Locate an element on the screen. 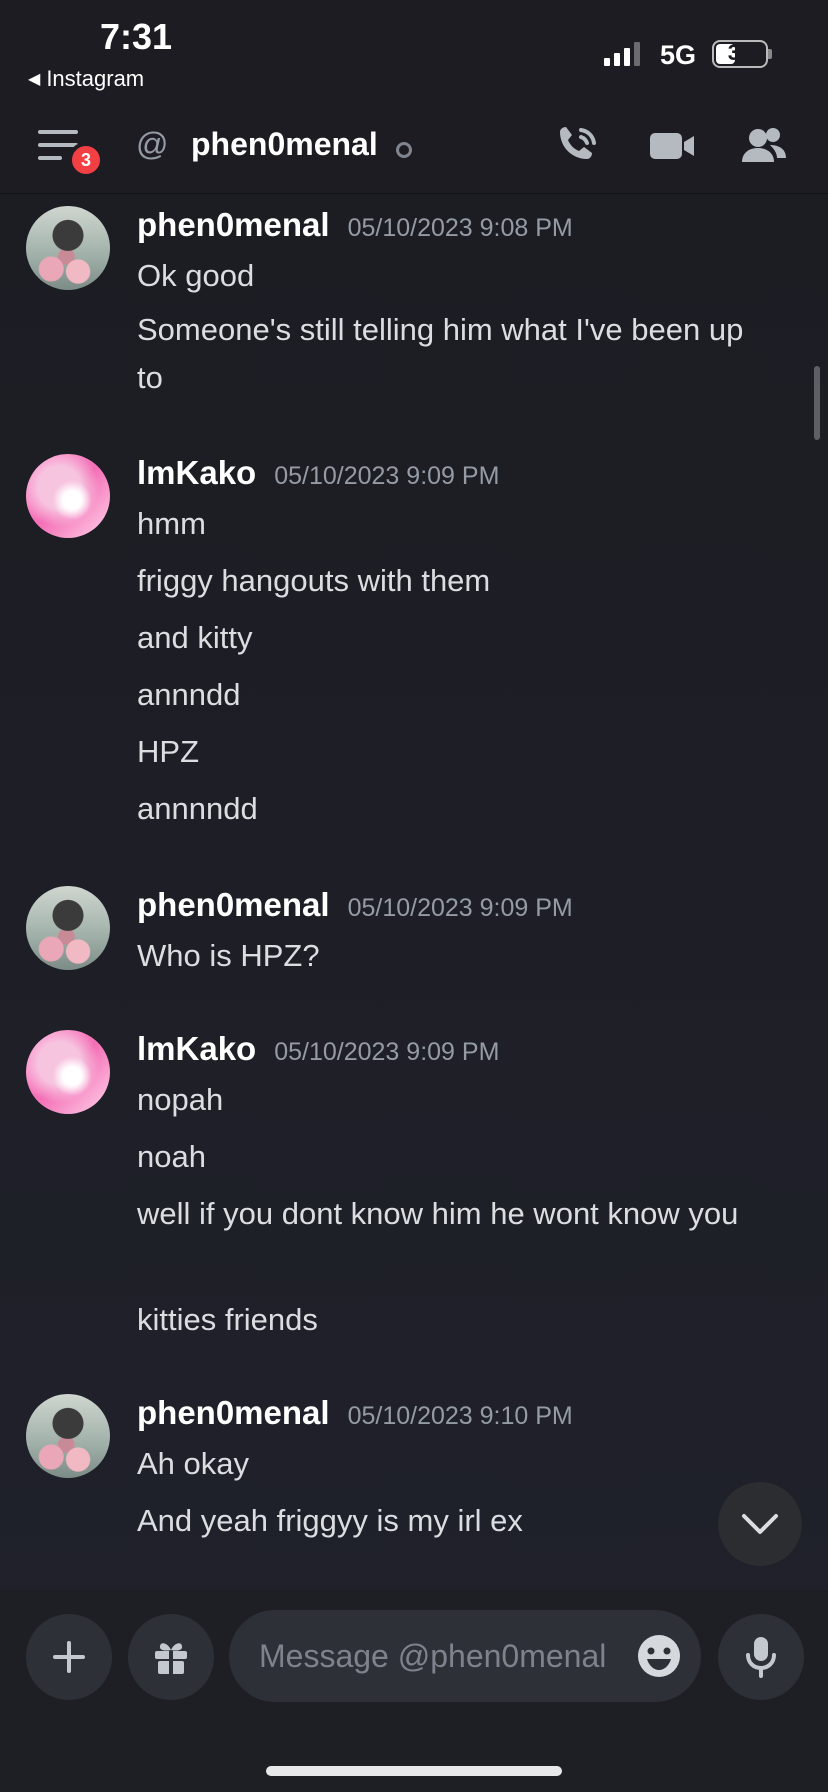  message-text: HPZ is located at coordinates (457, 752).